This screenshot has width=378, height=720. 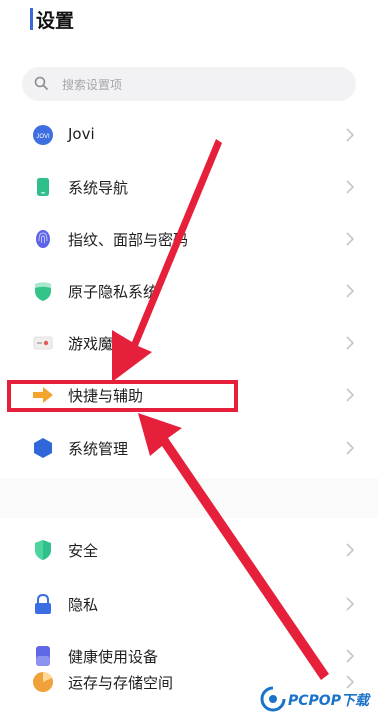 I want to click on settings-item-jovi: JOVI Jovi, so click(x=189, y=137).